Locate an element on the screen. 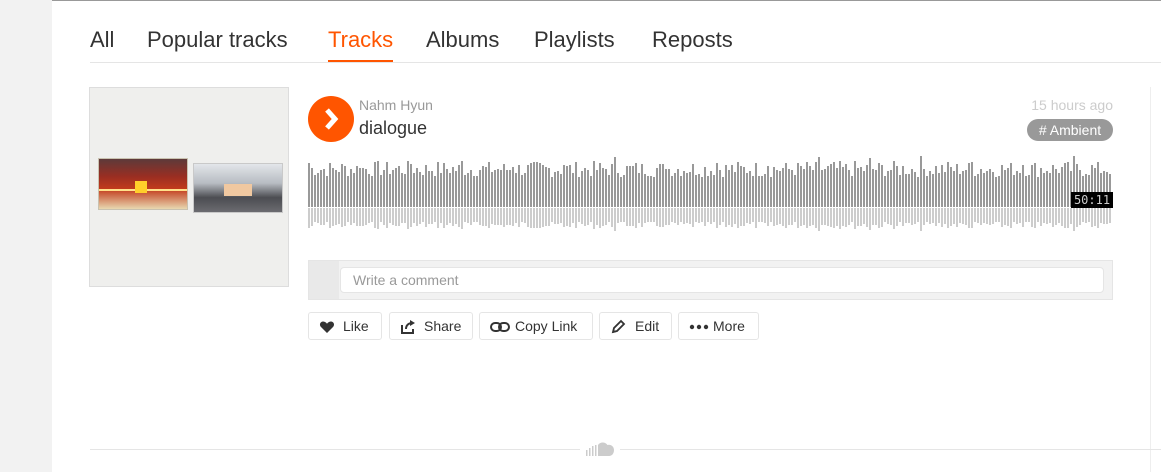 The image size is (1161, 472). track-duration: 50:11 is located at coordinates (1092, 200).